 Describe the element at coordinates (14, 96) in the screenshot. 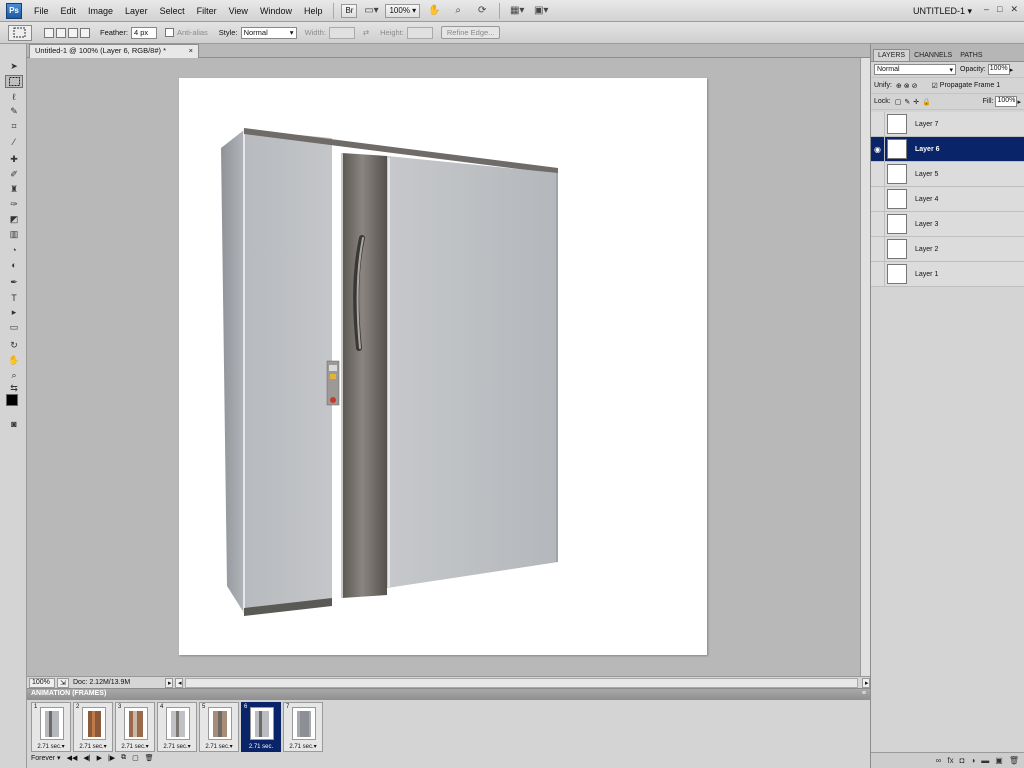

I see `lasso-tool-icon: ℓ` at that location.